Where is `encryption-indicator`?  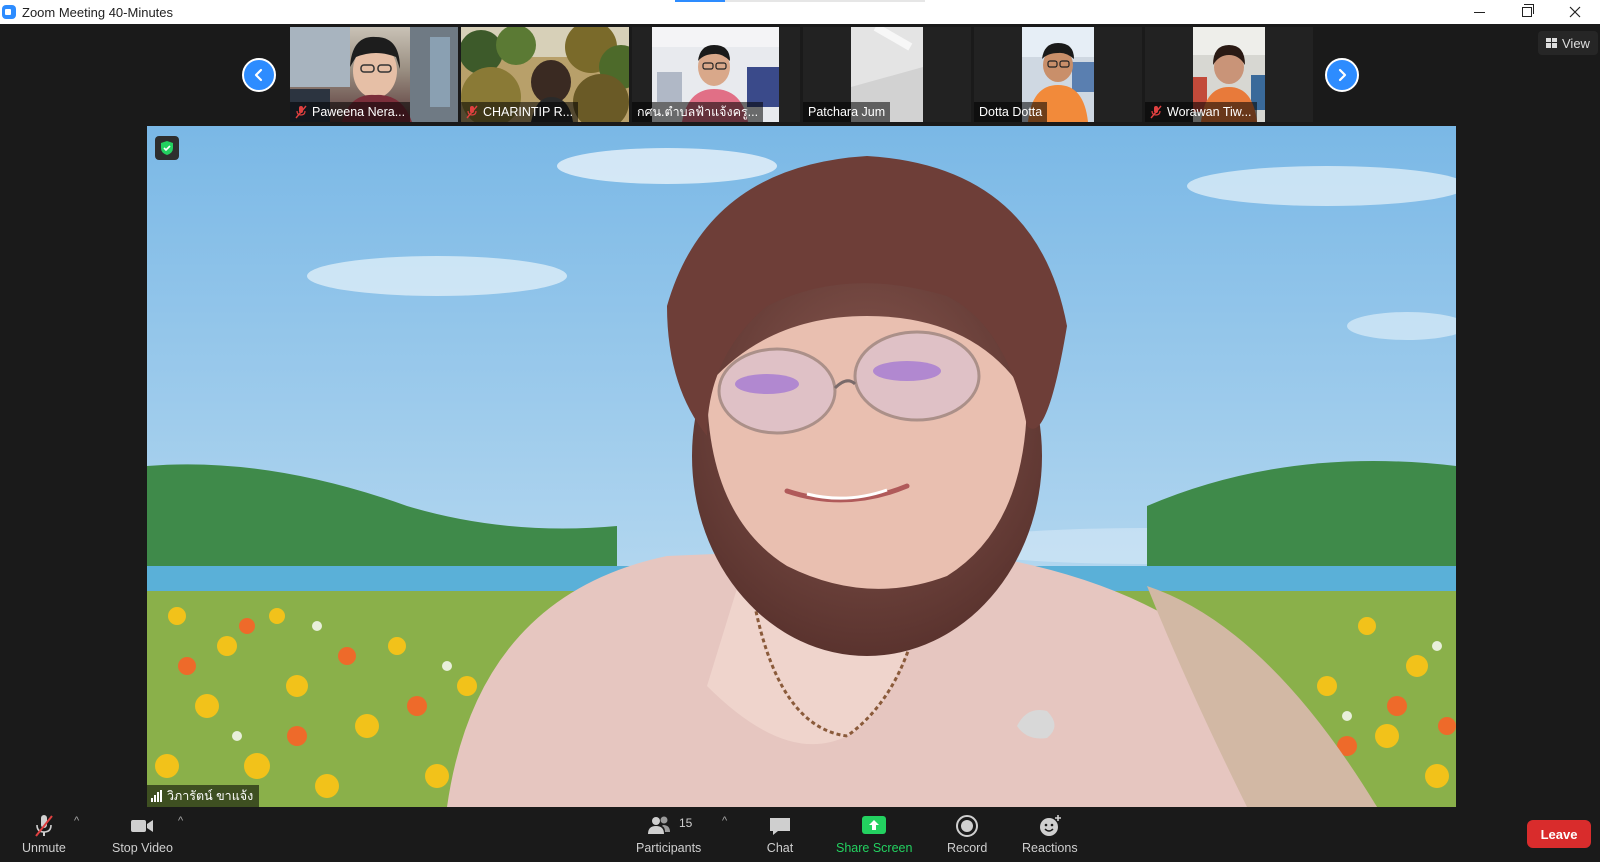 encryption-indicator is located at coordinates (167, 148).